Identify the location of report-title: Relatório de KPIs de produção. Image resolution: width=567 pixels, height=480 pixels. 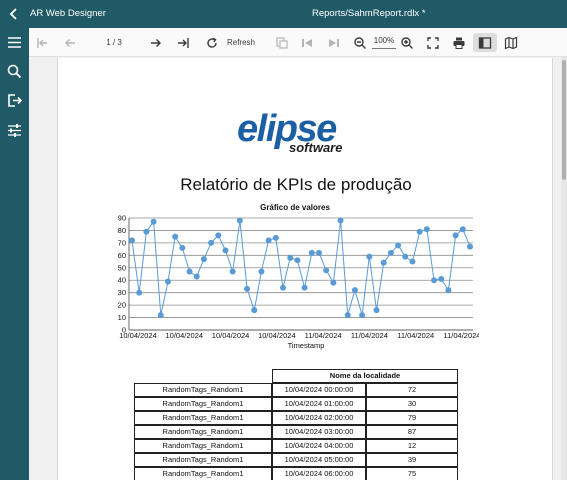
(296, 184).